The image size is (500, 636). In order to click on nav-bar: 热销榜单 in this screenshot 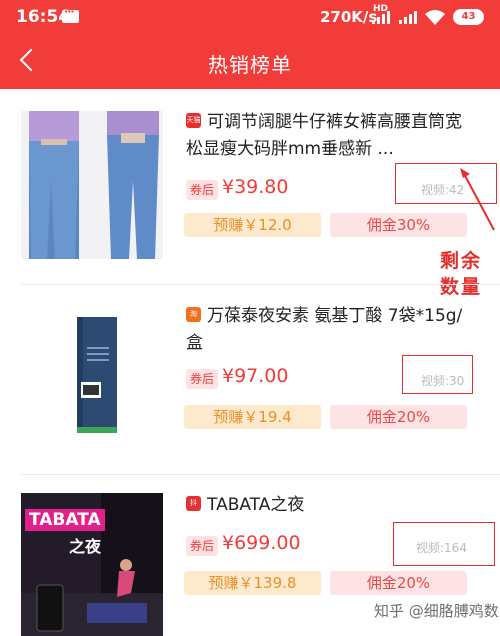, I will do `click(250, 61)`.